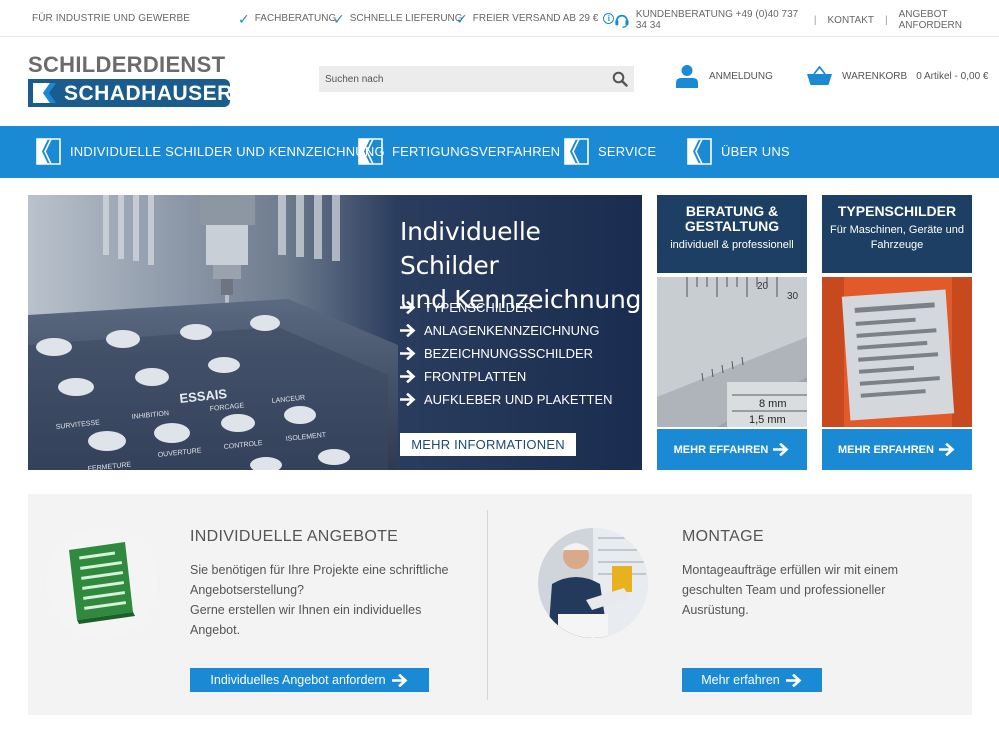 The image size is (999, 750). What do you see at coordinates (738, 151) in the screenshot?
I see `nav-item-about: ÜBER UNS` at bounding box center [738, 151].